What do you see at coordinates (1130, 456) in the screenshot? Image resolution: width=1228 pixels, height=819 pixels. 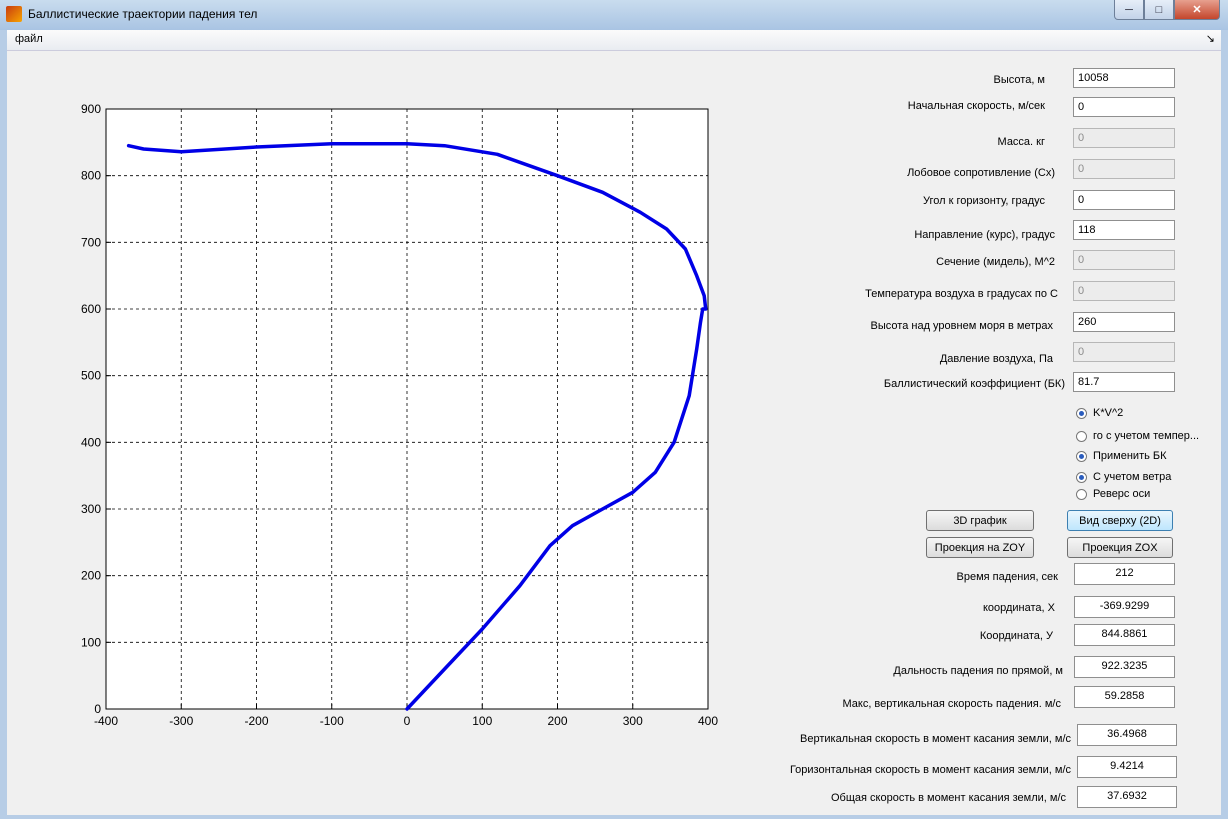 I see `option-label: Применить БК` at bounding box center [1130, 456].